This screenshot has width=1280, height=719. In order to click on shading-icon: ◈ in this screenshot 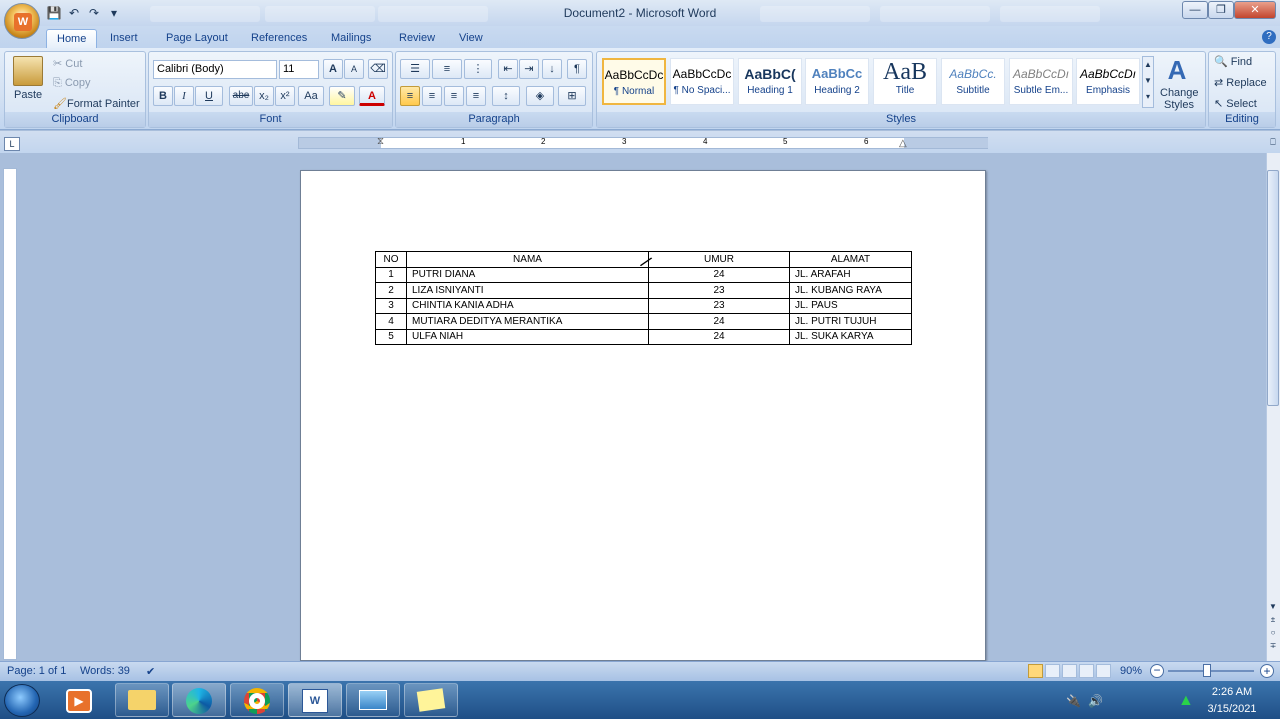, I will do `click(540, 96)`.